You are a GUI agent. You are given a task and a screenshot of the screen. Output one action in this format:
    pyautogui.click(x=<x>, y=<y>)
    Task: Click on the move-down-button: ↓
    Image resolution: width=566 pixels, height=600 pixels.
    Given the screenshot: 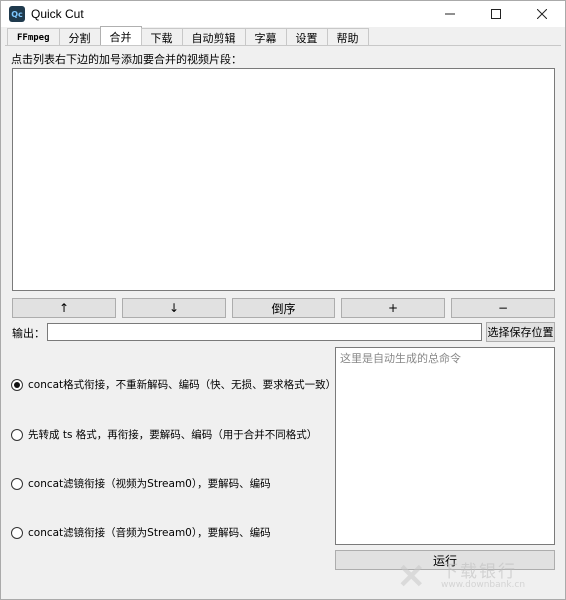 What is the action you would take?
    pyautogui.click(x=174, y=308)
    